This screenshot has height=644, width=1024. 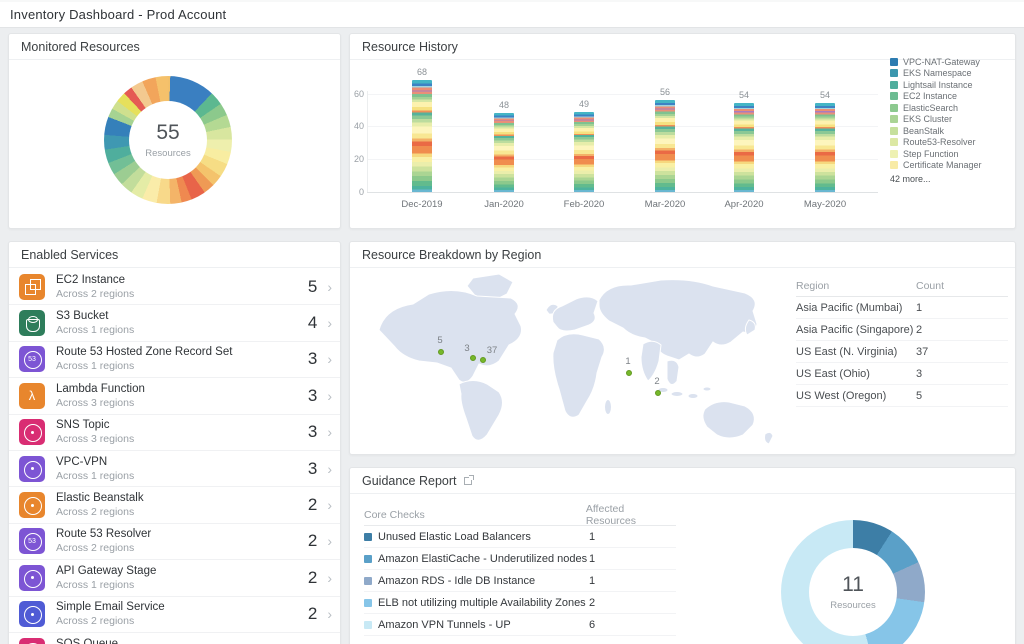 I want to click on legend-item: EC2 Instance, so click(x=952, y=97).